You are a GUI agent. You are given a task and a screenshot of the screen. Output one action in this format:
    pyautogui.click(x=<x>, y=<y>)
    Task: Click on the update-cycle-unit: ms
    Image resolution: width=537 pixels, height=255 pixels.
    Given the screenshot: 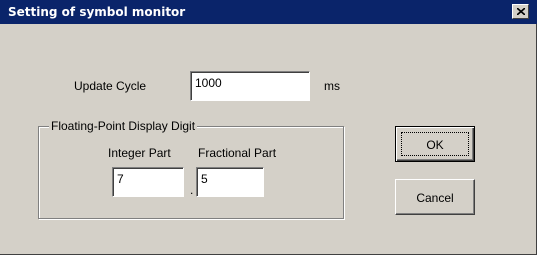 What is the action you would take?
    pyautogui.click(x=332, y=86)
    